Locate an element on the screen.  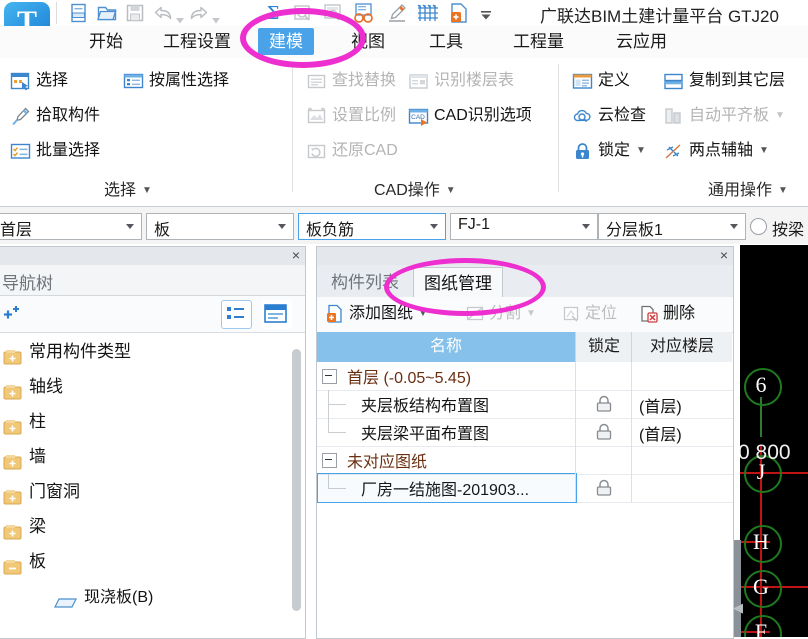
table-row-group-first-floor: 首层 (-0.05~5.45) is located at coordinates (525, 376).